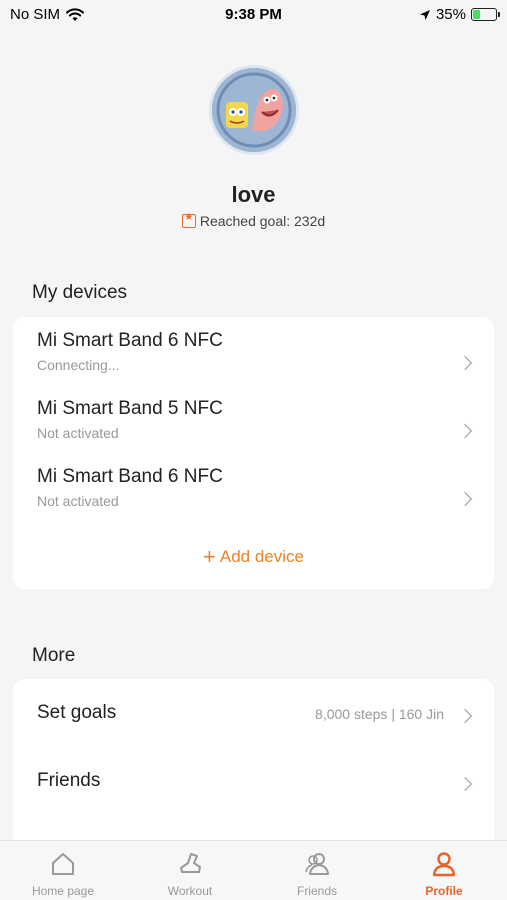 Image resolution: width=507 pixels, height=900 pixels. Describe the element at coordinates (80, 292) in the screenshot. I see `devices-section-title: My devices` at that location.